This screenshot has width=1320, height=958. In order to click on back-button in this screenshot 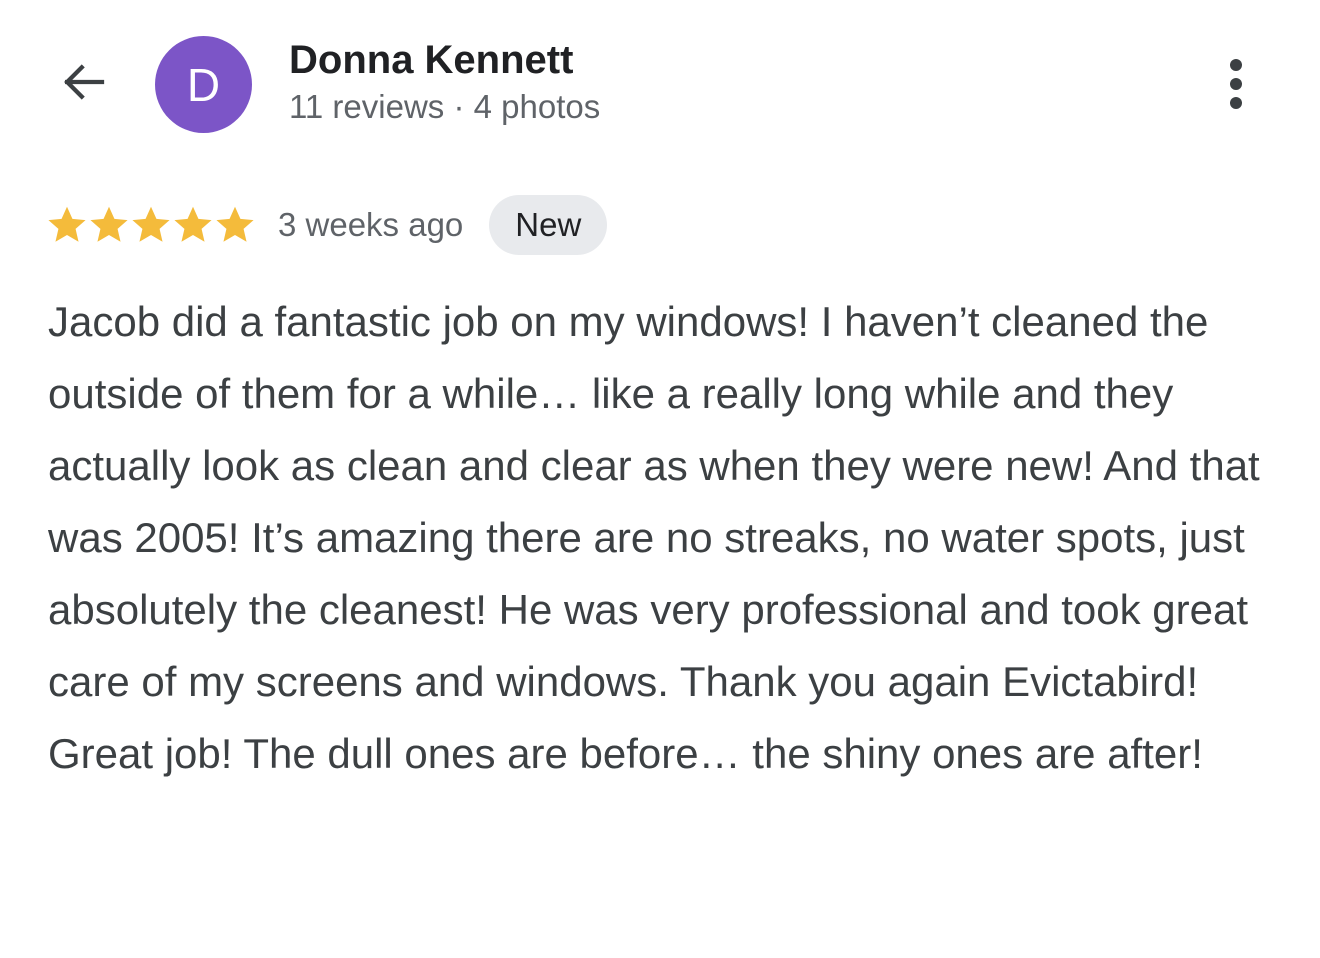, I will do `click(84, 82)`.